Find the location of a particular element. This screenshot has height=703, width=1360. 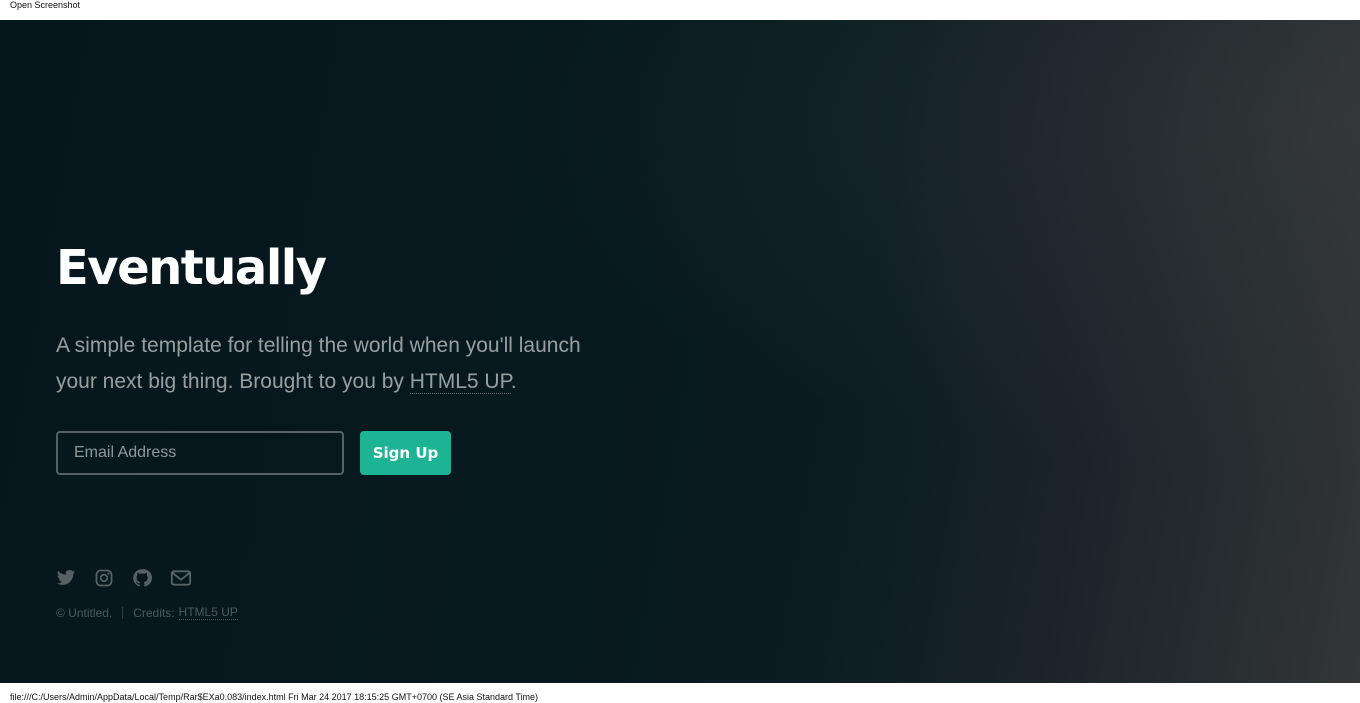

screenshot-header: Open Screenshot is located at coordinates (680, 10).